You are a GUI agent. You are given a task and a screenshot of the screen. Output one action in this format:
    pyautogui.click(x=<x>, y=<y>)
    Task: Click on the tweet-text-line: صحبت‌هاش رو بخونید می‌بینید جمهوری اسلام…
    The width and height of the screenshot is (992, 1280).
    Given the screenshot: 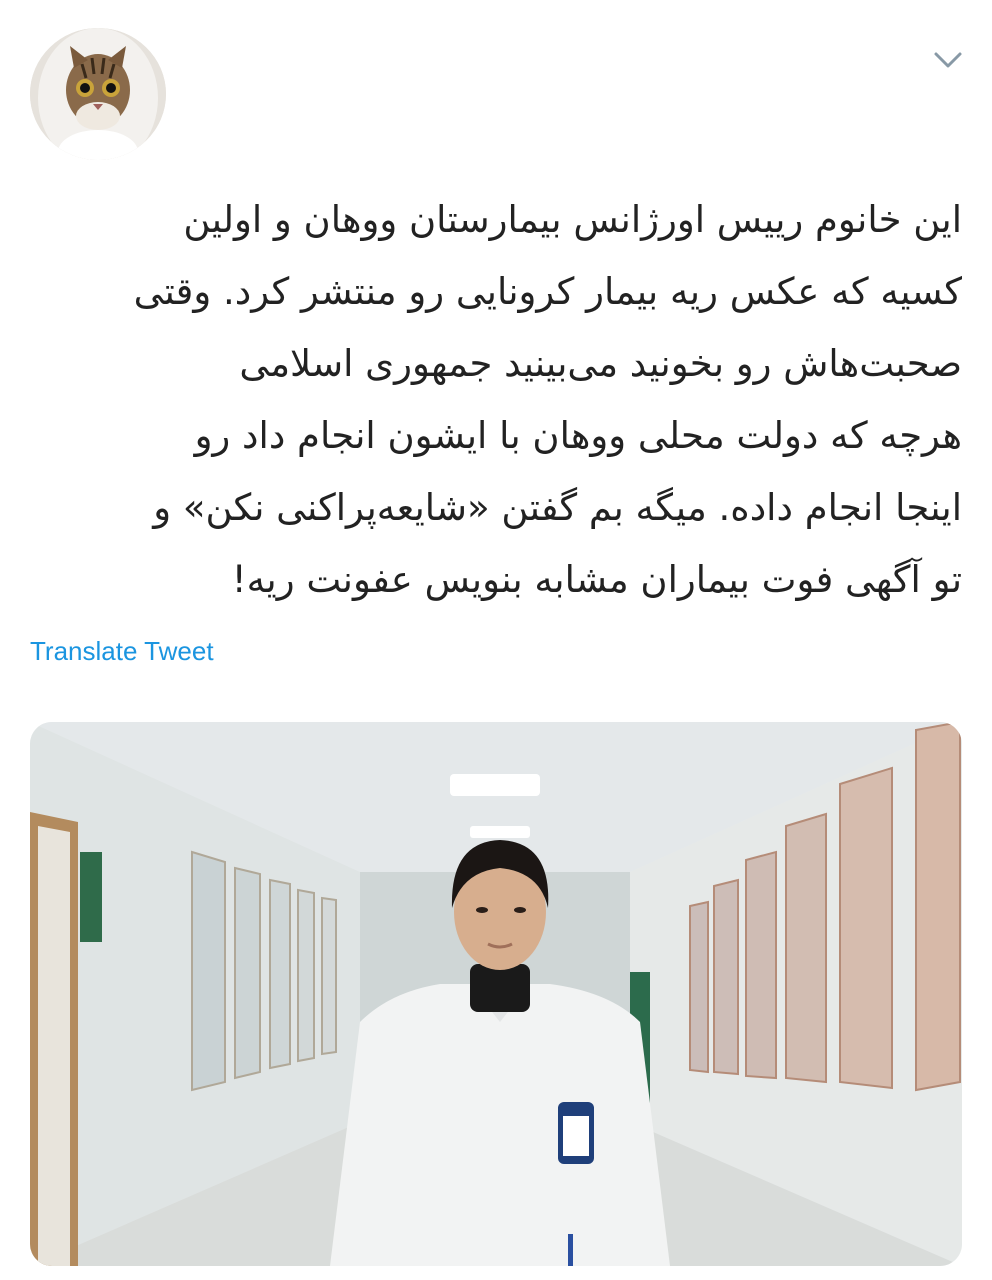 What is the action you would take?
    pyautogui.click(x=600, y=363)
    